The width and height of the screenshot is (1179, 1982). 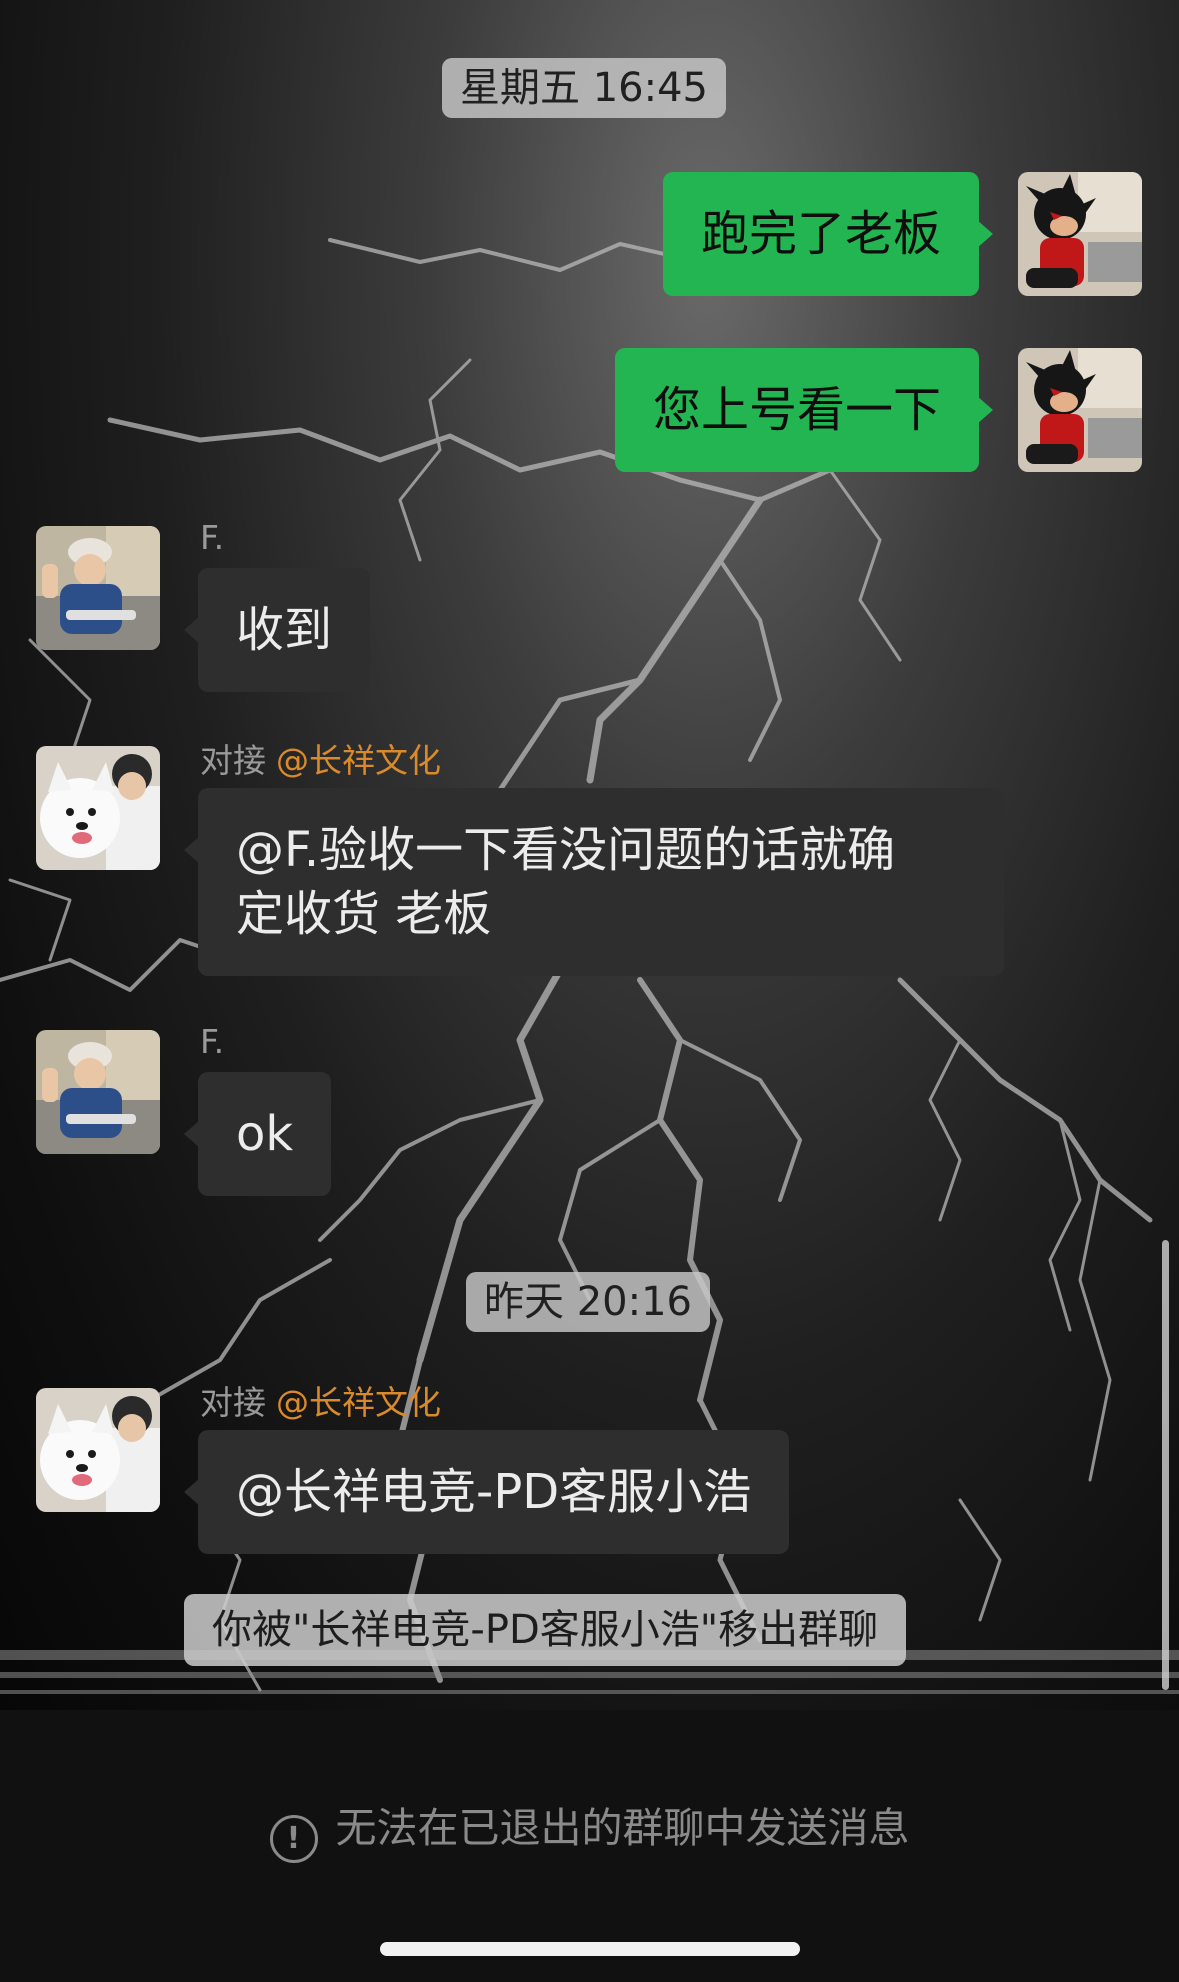 I want to click on timestamp-text: 星期五 16:45, so click(x=584, y=88).